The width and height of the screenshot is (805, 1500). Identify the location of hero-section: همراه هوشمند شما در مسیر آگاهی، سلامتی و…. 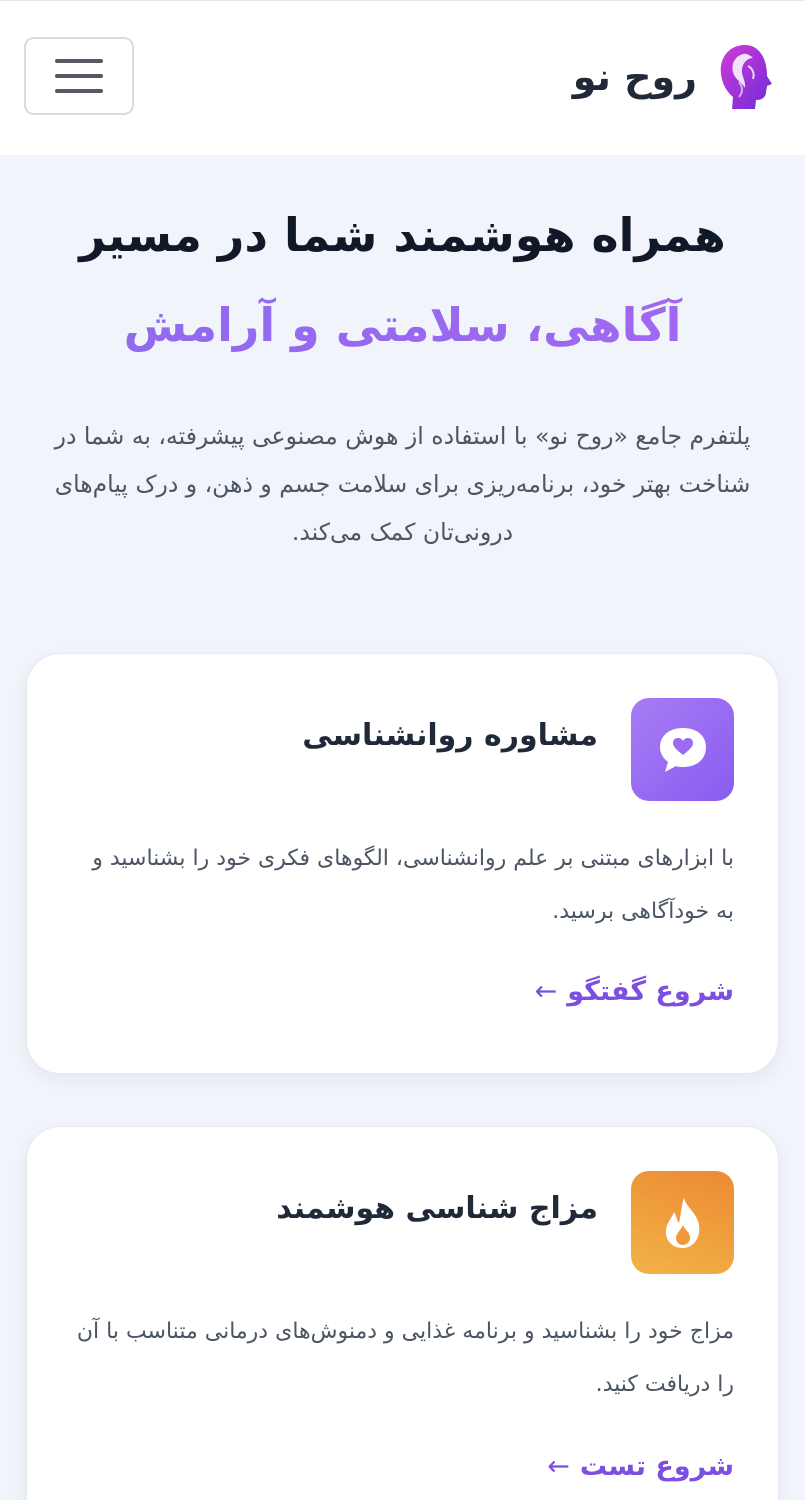
(402, 280).